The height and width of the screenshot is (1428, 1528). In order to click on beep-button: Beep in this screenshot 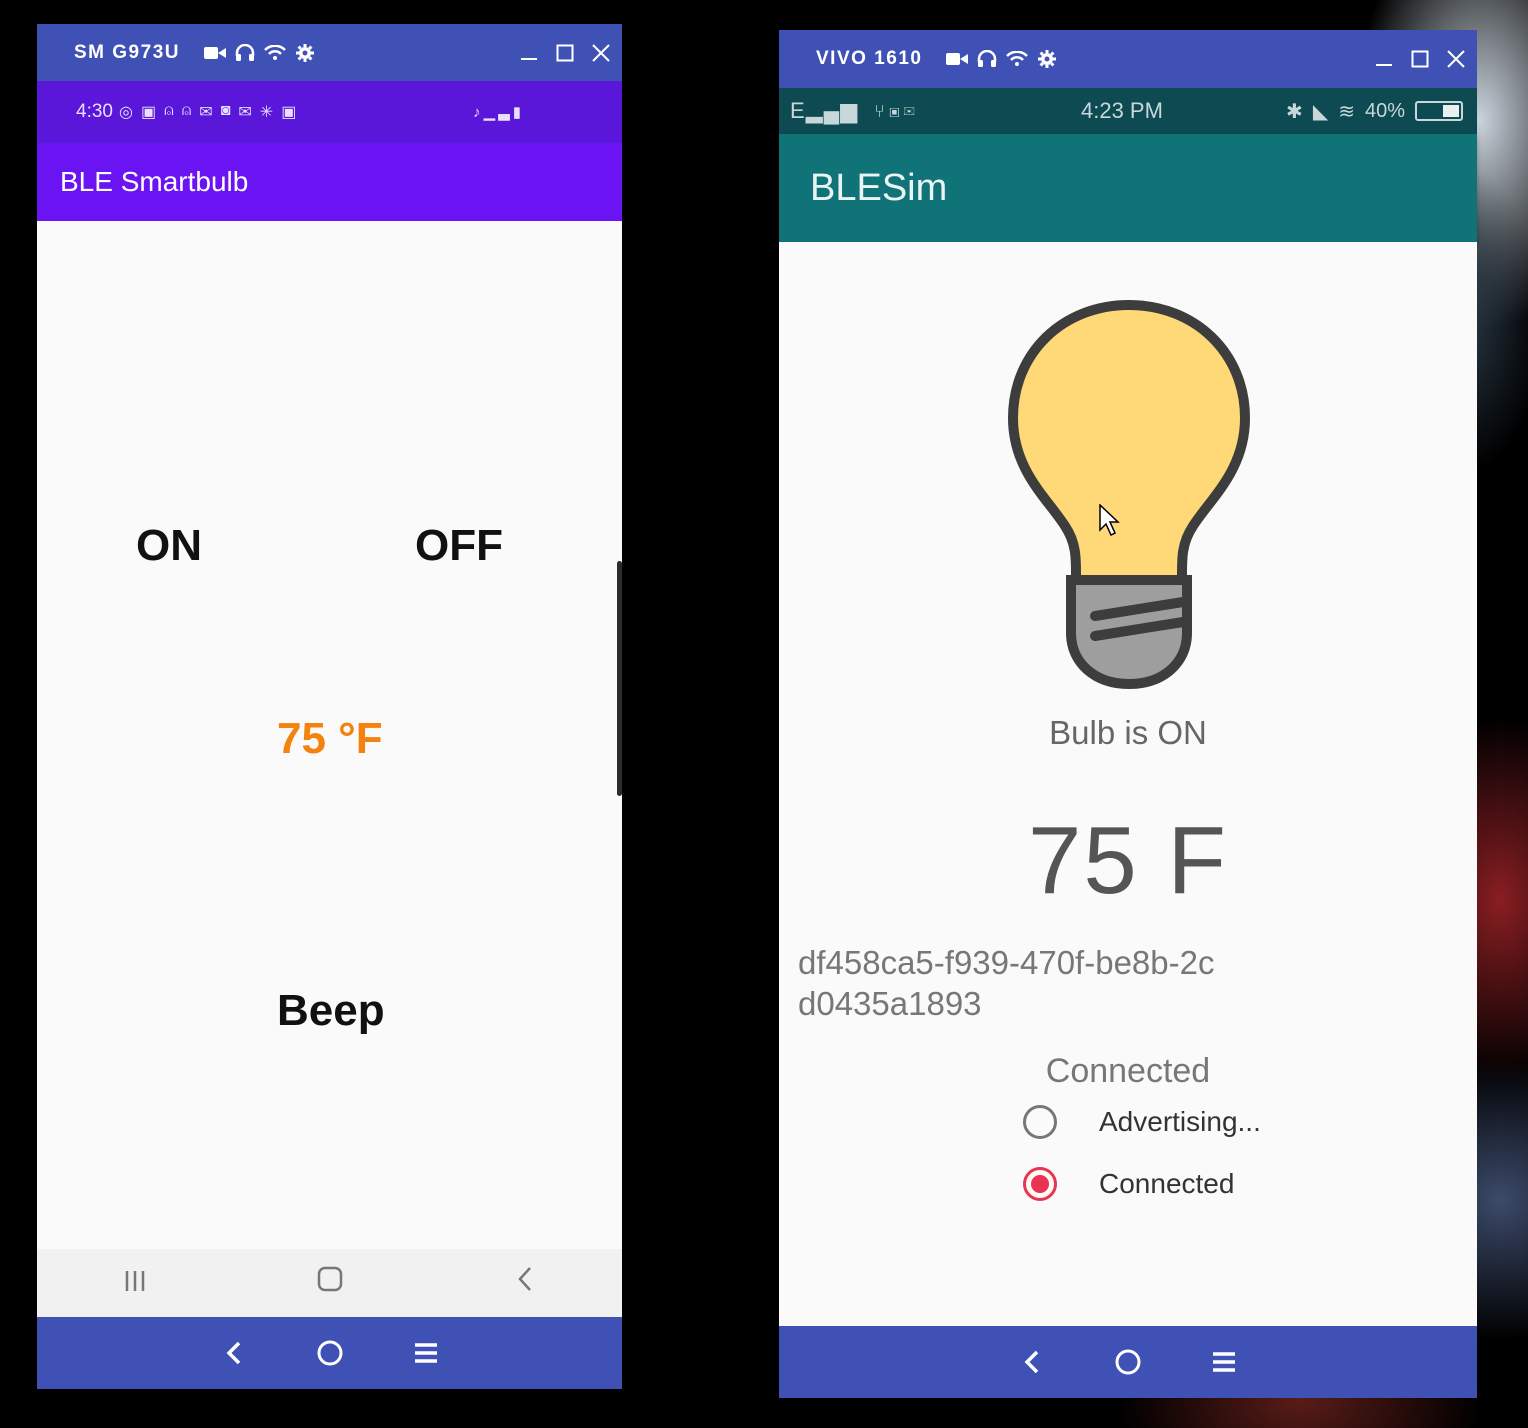, I will do `click(331, 1011)`.